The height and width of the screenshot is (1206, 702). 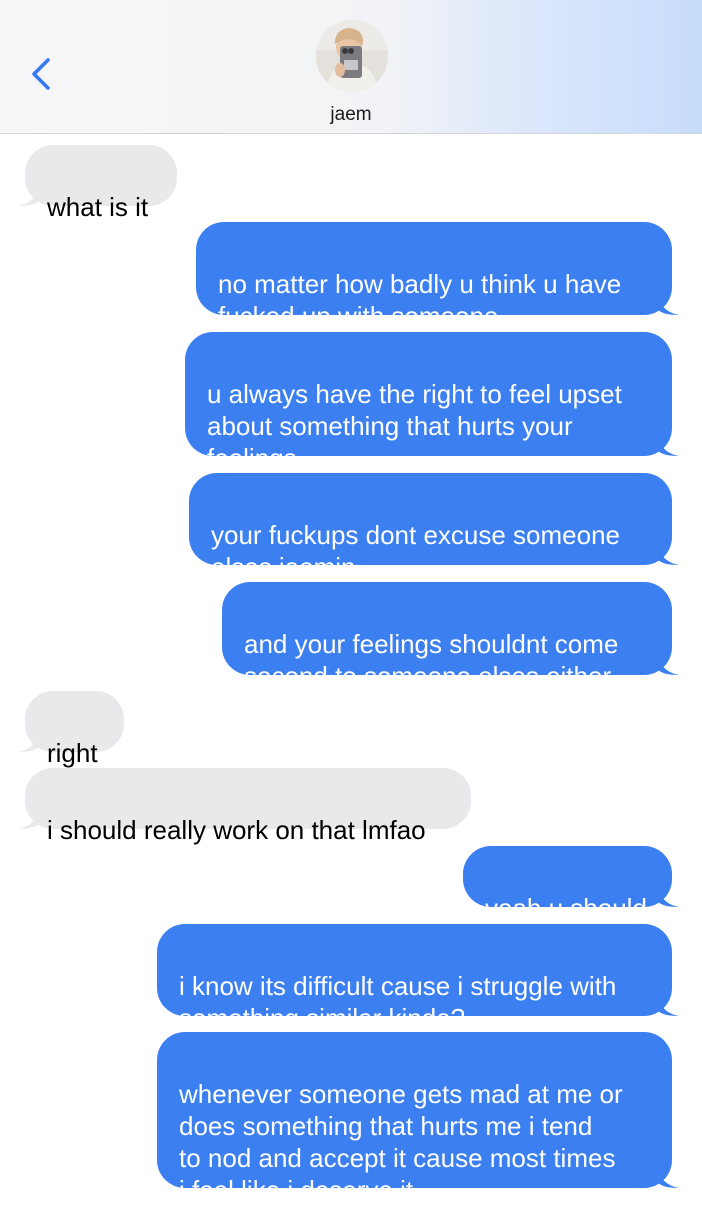 I want to click on back-button, so click(x=42, y=74).